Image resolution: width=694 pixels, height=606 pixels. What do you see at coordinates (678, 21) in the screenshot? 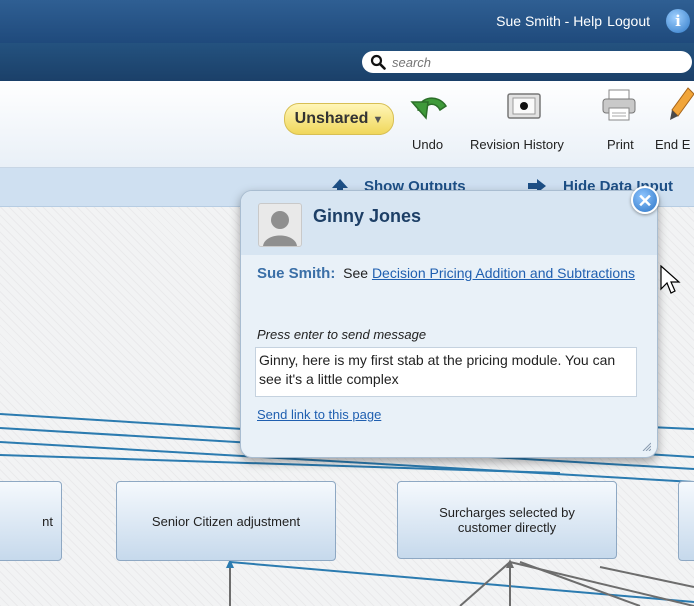
I see `info-icon: i` at bounding box center [678, 21].